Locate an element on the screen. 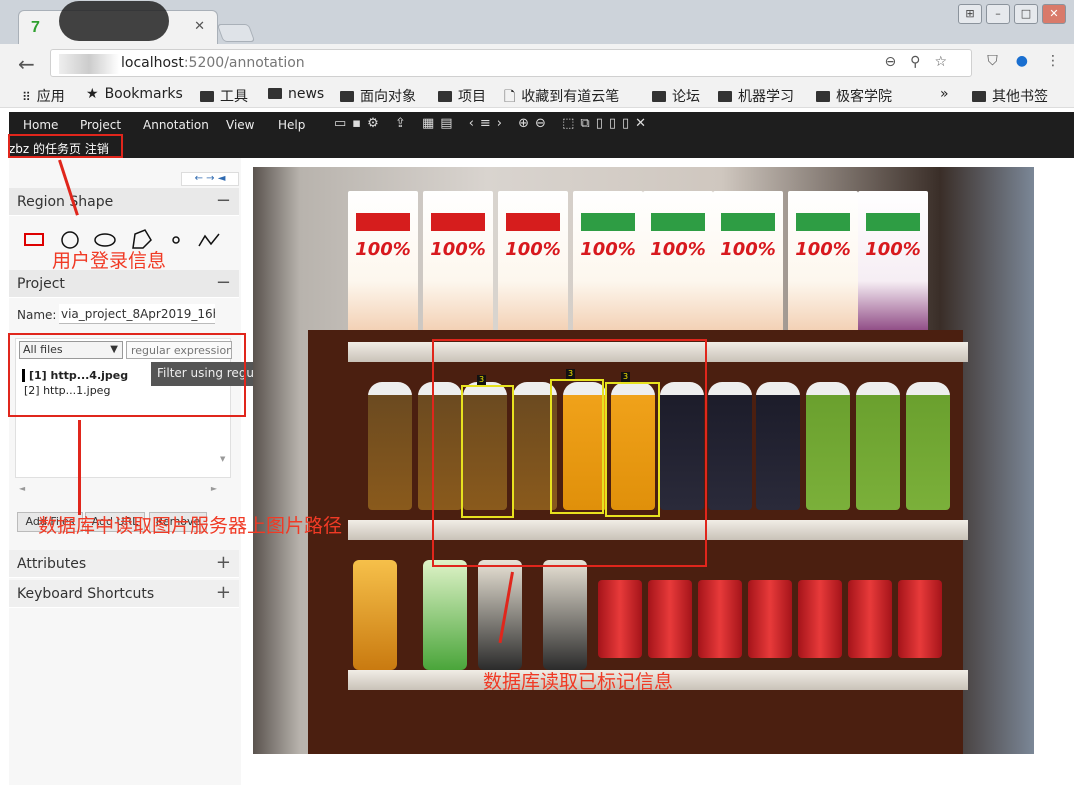 The width and height of the screenshot is (1074, 785). db-label-info-caption: 数据库读取已标记信息 is located at coordinates (578, 682).